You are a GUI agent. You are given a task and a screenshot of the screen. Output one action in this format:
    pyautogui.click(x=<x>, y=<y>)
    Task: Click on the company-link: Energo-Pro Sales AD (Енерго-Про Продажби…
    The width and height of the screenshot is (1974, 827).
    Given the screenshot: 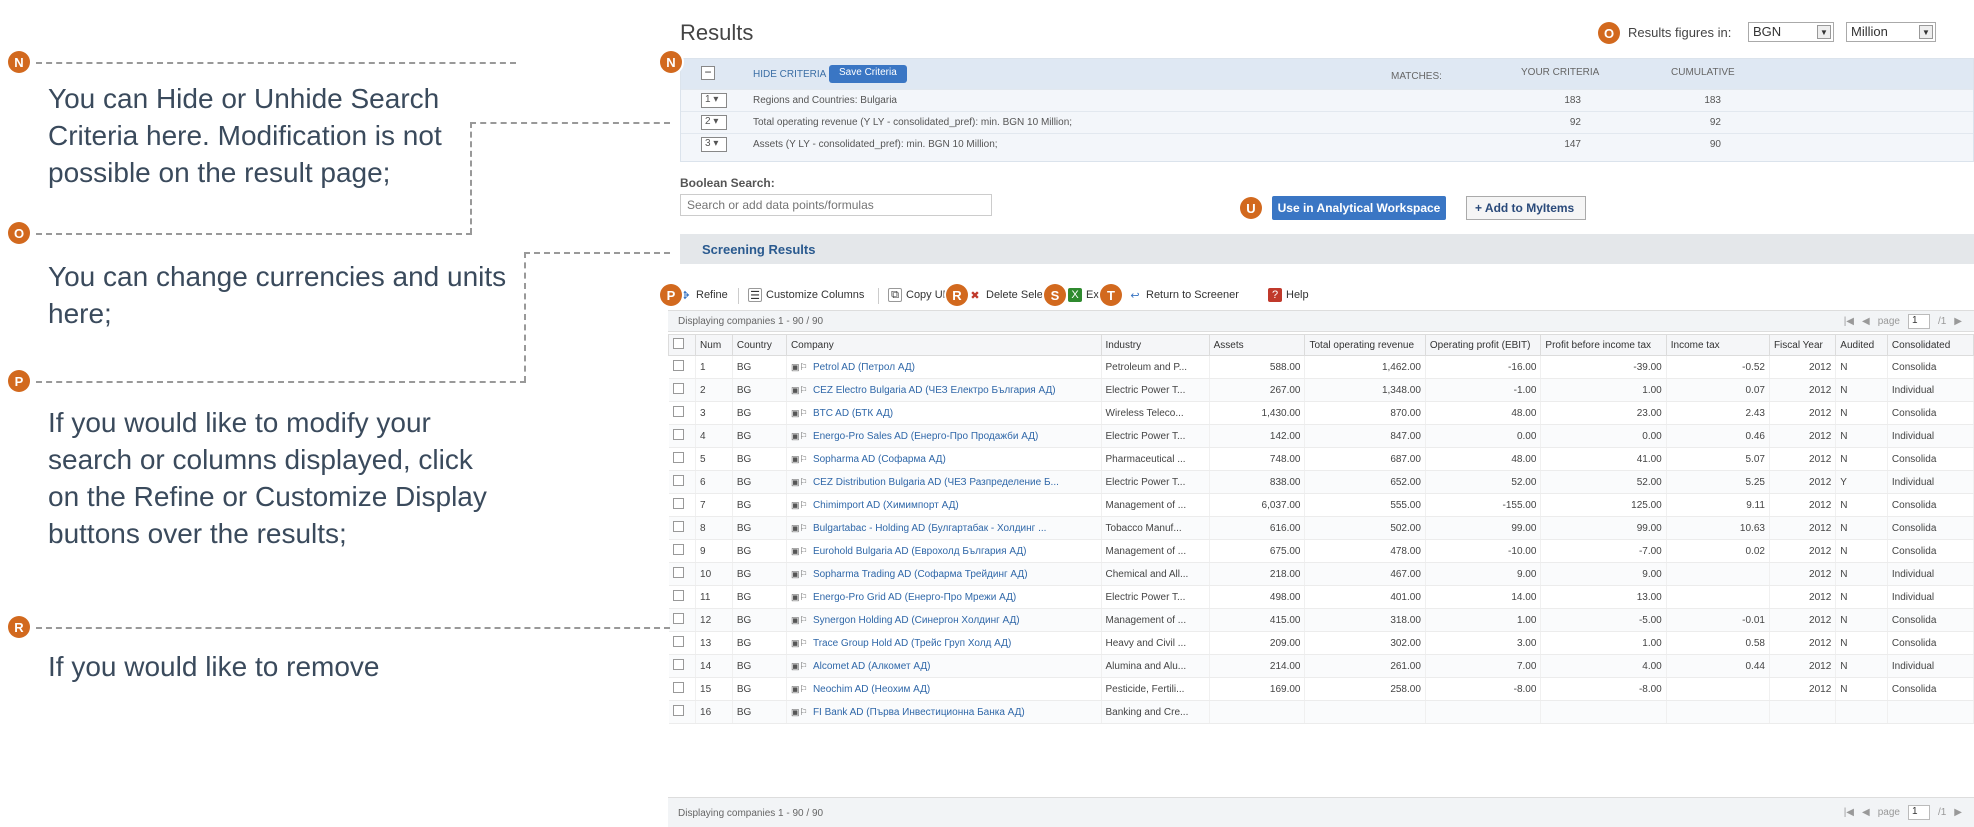 What is the action you would take?
    pyautogui.click(x=925, y=436)
    